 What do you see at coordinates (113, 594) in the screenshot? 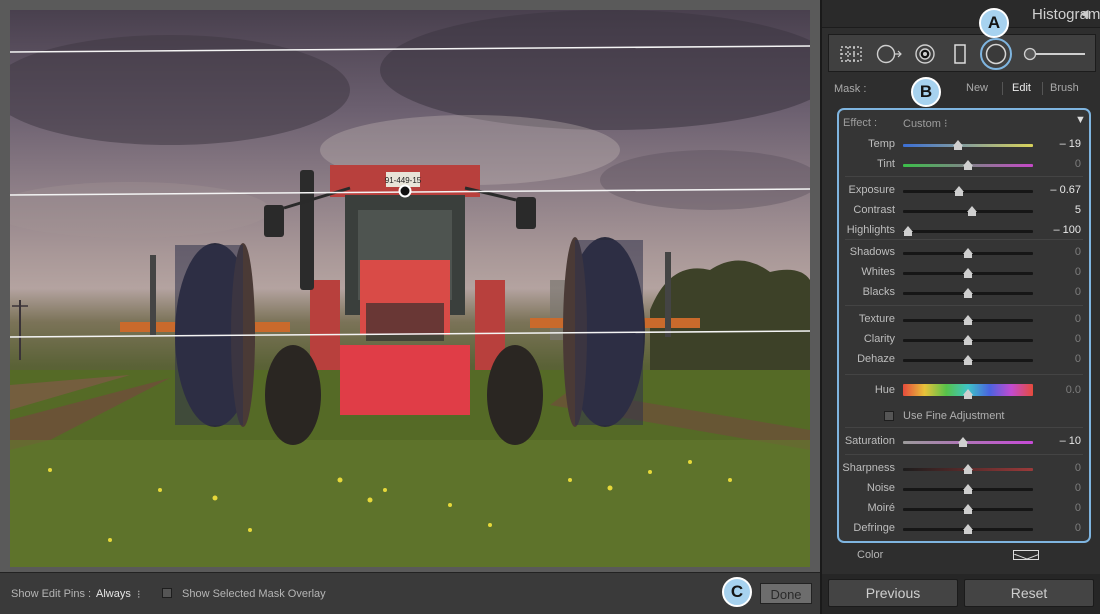
I see `edit-pins-select: Always` at bounding box center [113, 594].